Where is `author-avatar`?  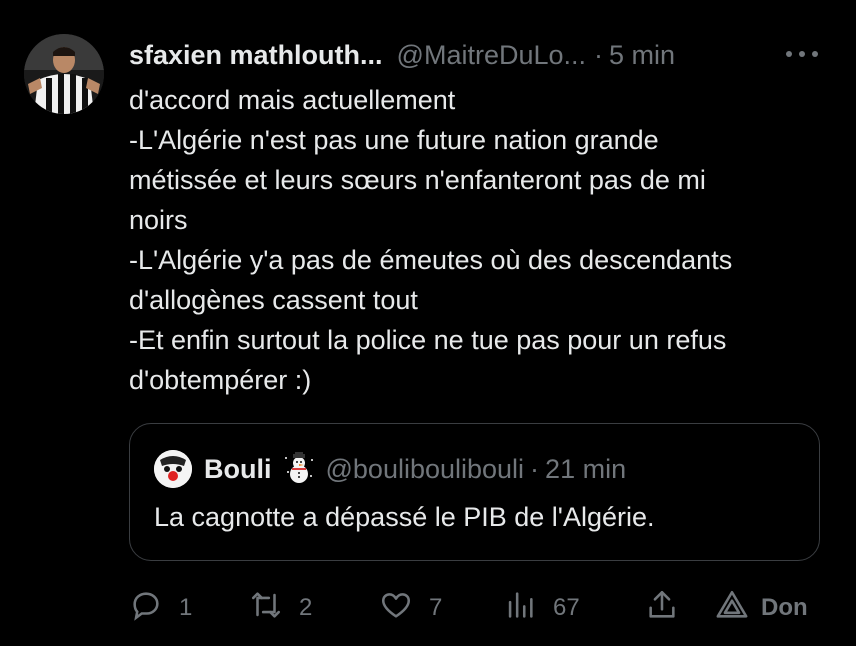
author-avatar is located at coordinates (64, 74).